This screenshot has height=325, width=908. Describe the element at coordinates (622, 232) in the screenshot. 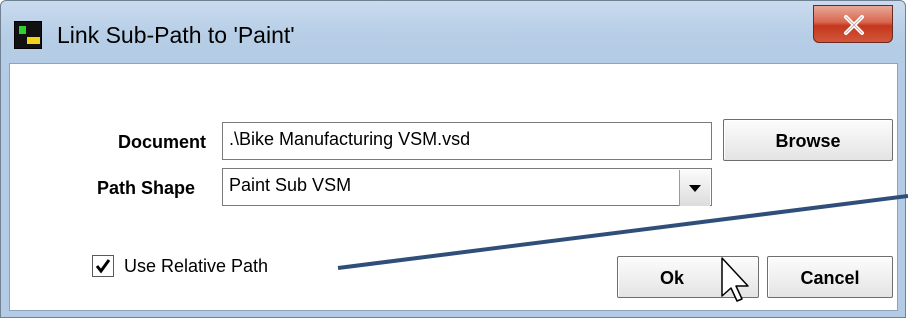

I see `annotation-line` at that location.